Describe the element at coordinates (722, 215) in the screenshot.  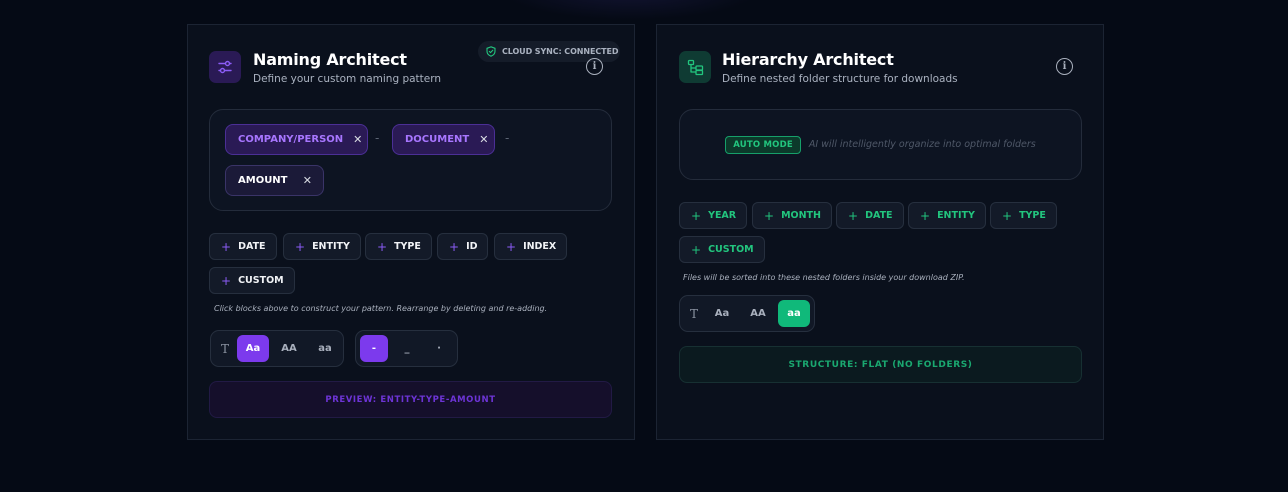
I see `block-label: YEAR` at that location.